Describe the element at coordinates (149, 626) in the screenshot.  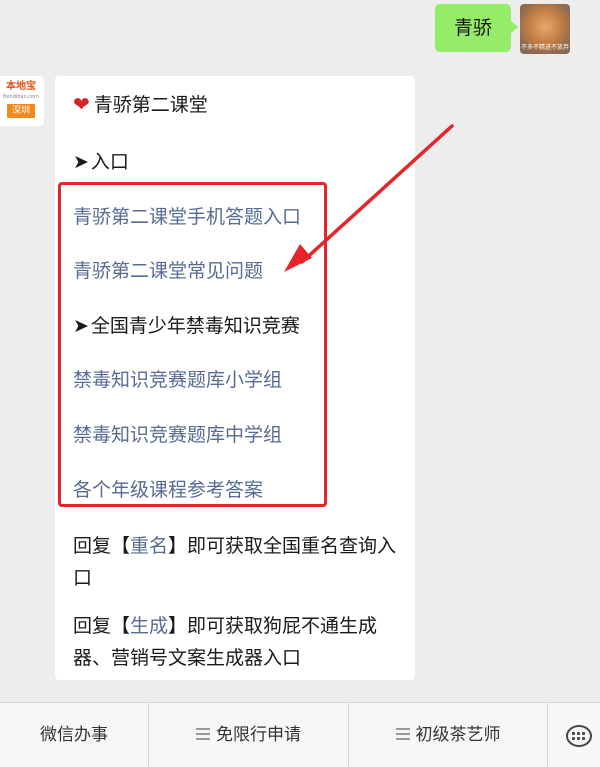
I see `reply2-keyword: 生成` at that location.